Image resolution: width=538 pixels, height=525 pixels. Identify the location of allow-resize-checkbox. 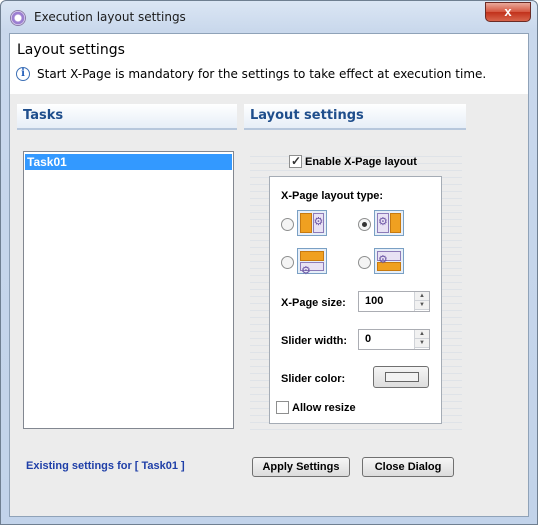
(282, 407).